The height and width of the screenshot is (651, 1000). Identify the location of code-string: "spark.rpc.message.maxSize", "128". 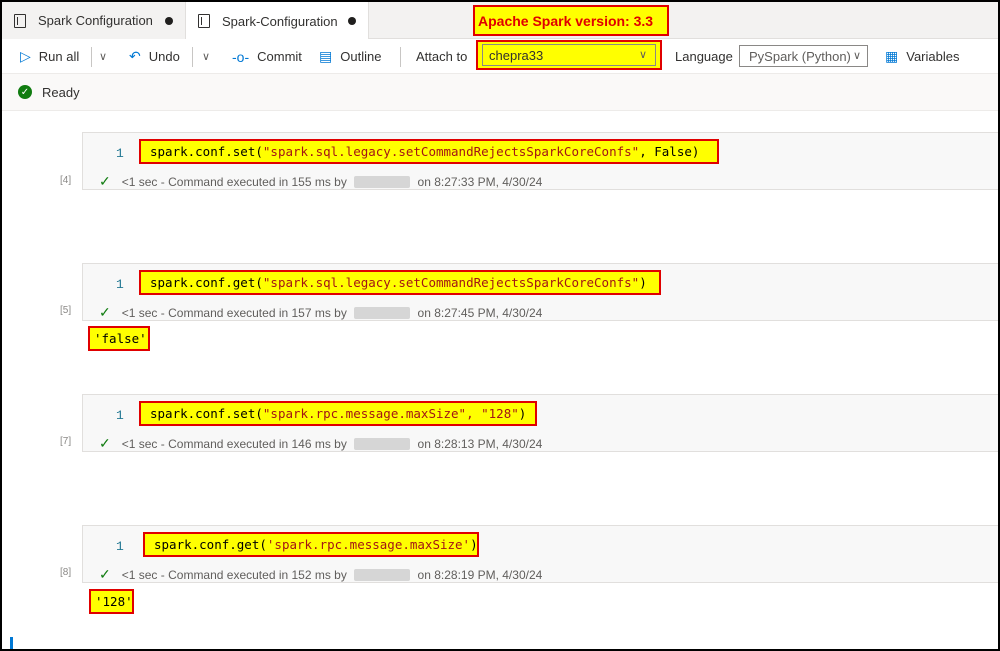
(390, 413).